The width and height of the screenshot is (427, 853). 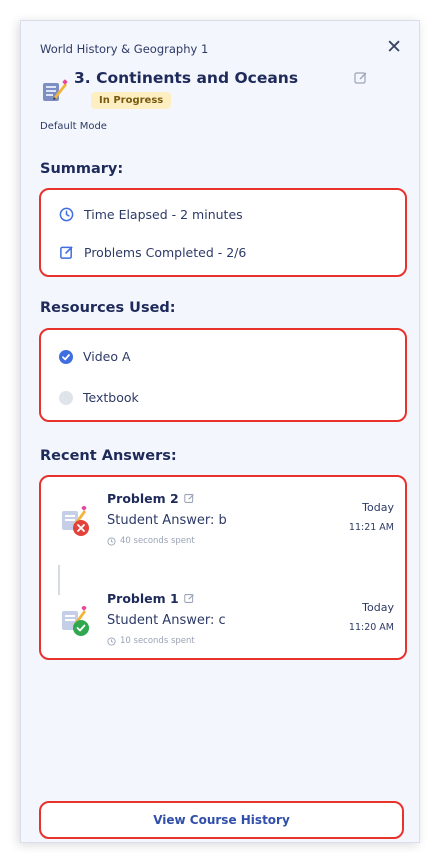 What do you see at coordinates (75, 621) in the screenshot?
I see `problem-correct-icon` at bounding box center [75, 621].